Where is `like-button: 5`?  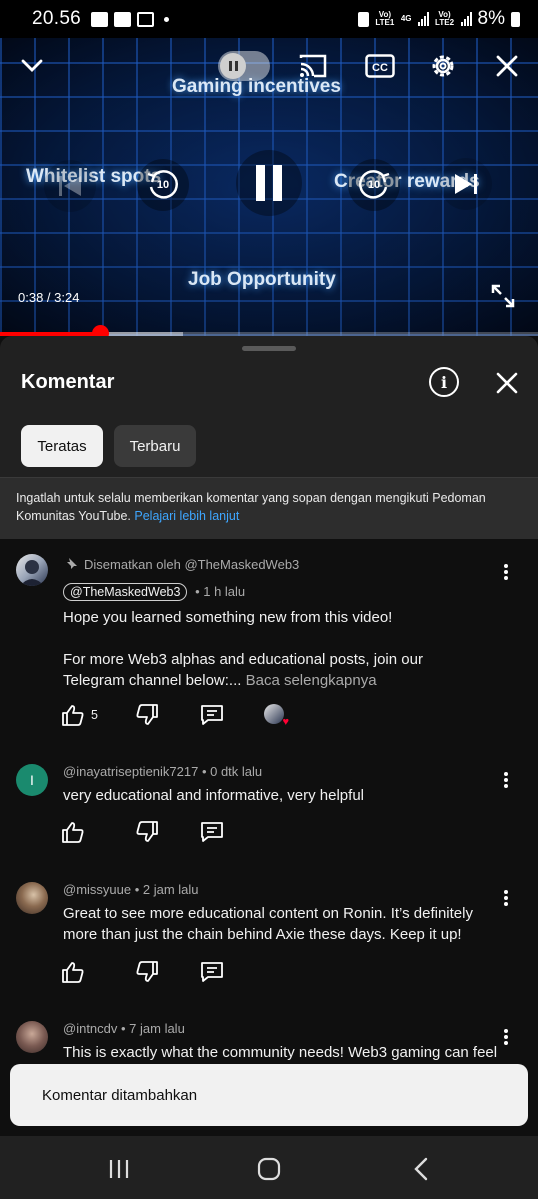
like-button: 5 is located at coordinates (79, 715).